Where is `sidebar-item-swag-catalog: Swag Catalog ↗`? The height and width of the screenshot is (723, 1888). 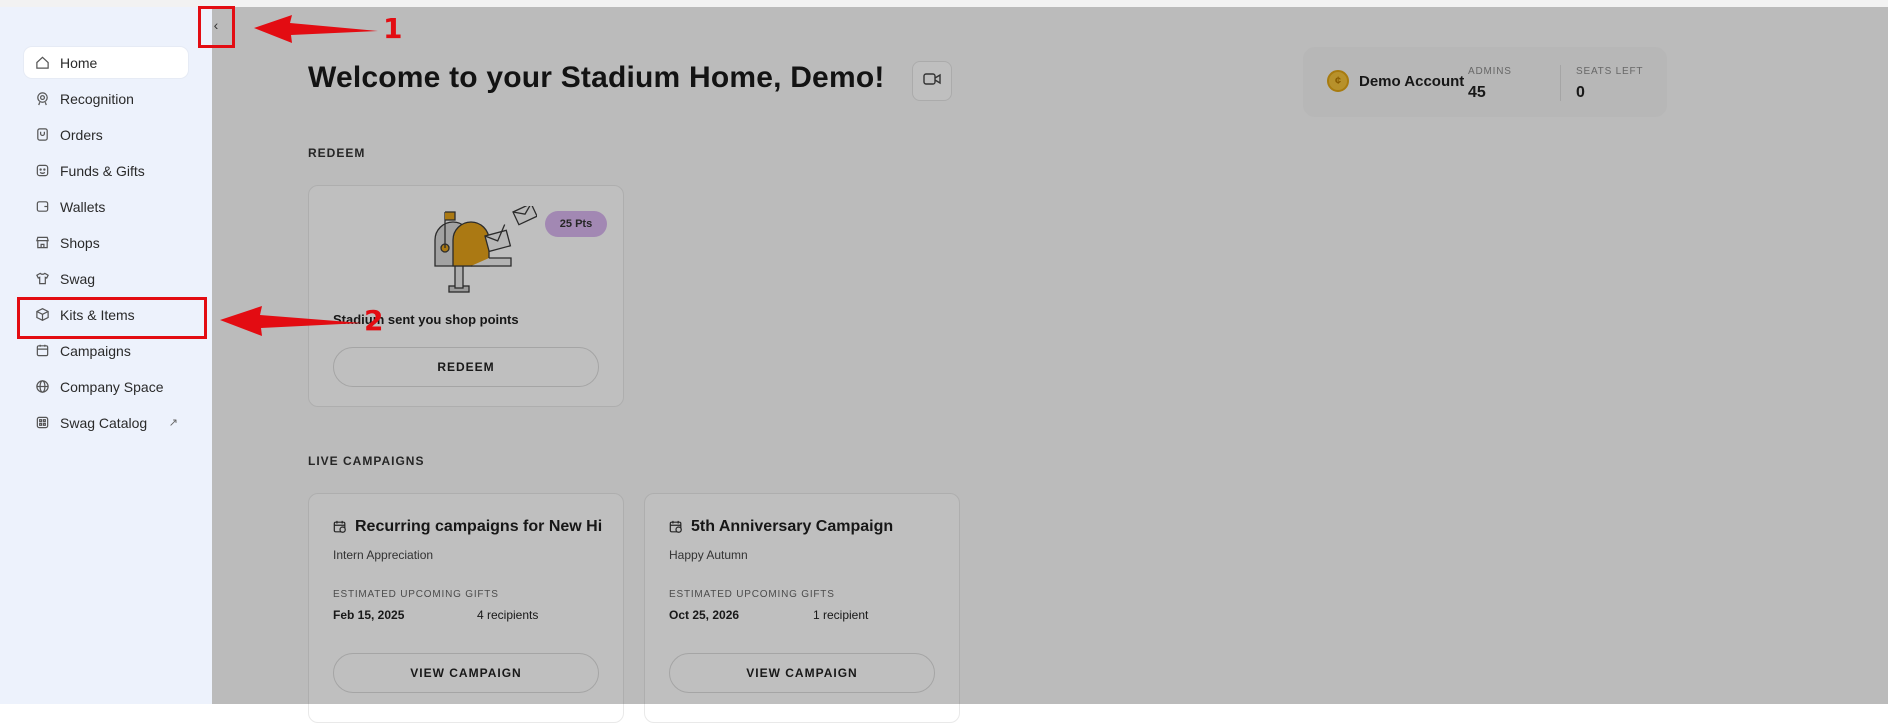 sidebar-item-swag-catalog: Swag Catalog ↗ is located at coordinates (106, 422).